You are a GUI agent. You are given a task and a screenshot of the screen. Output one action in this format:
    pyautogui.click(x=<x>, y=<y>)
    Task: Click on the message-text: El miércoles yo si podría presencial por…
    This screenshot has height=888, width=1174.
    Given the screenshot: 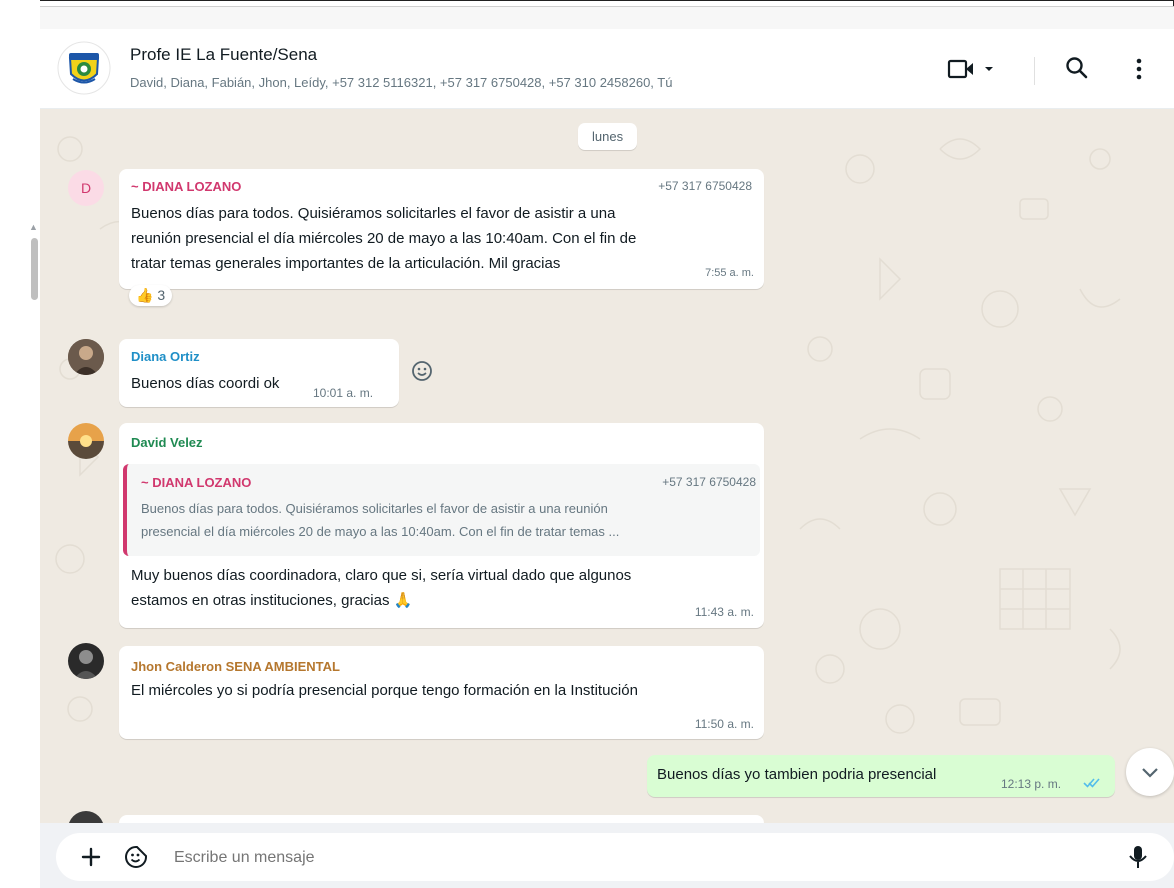 What is the action you would take?
    pyautogui.click(x=384, y=690)
    